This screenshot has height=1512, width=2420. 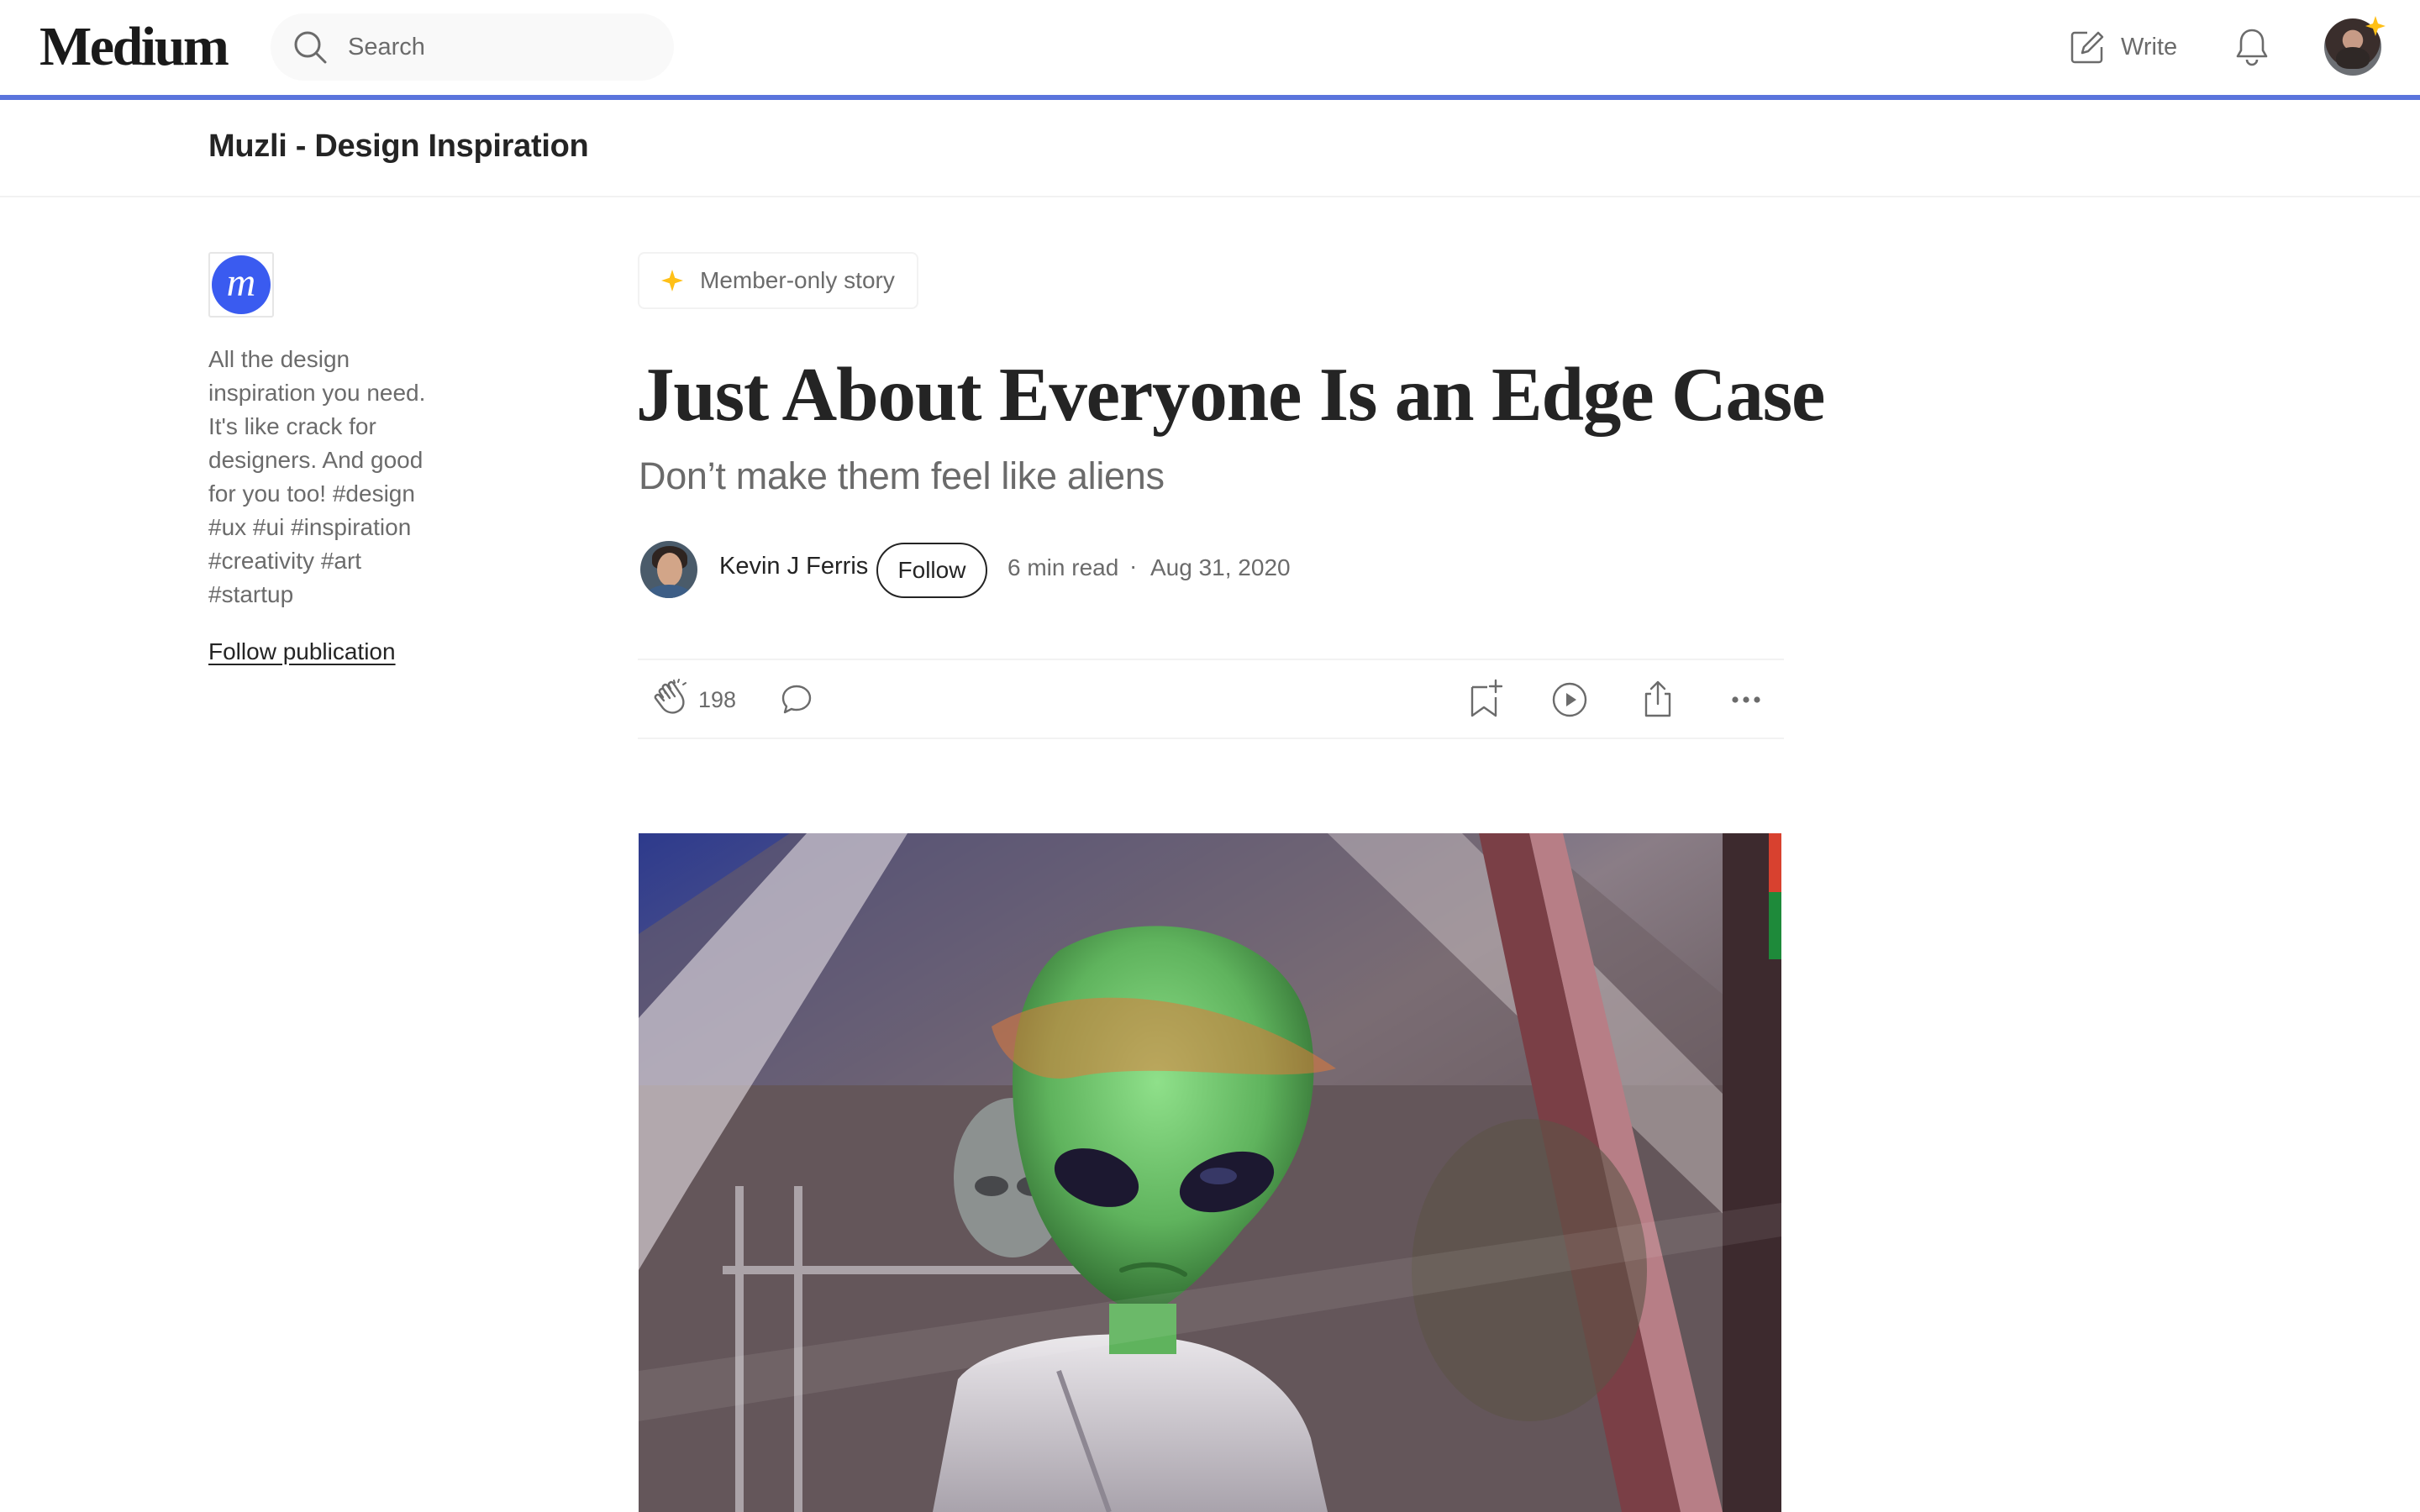 I want to click on bookmark-add-icon, so click(x=1483, y=699).